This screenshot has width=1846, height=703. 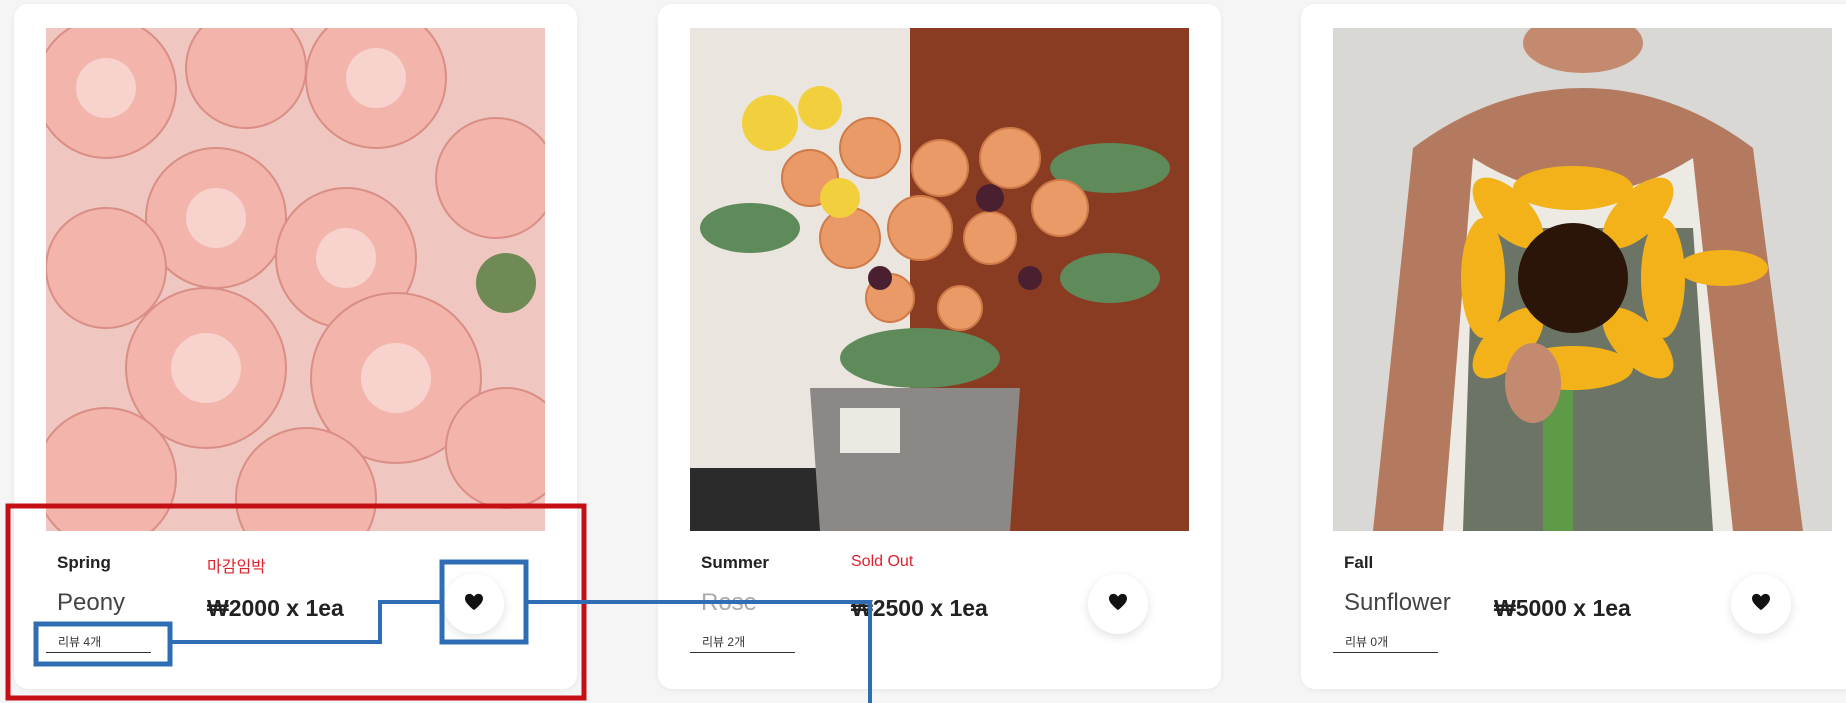 I want to click on product-name: Rose, so click(x=729, y=603).